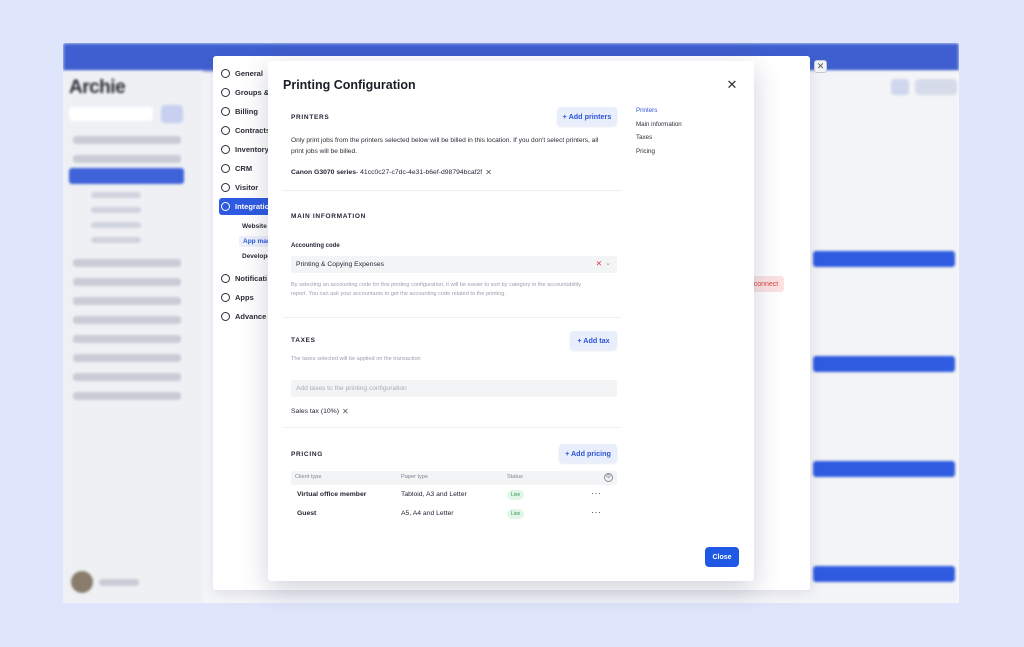 The image size is (1024, 647). What do you see at coordinates (454, 478) in the screenshot?
I see `pricing-table-header: Client type Paper type Status ⚙` at bounding box center [454, 478].